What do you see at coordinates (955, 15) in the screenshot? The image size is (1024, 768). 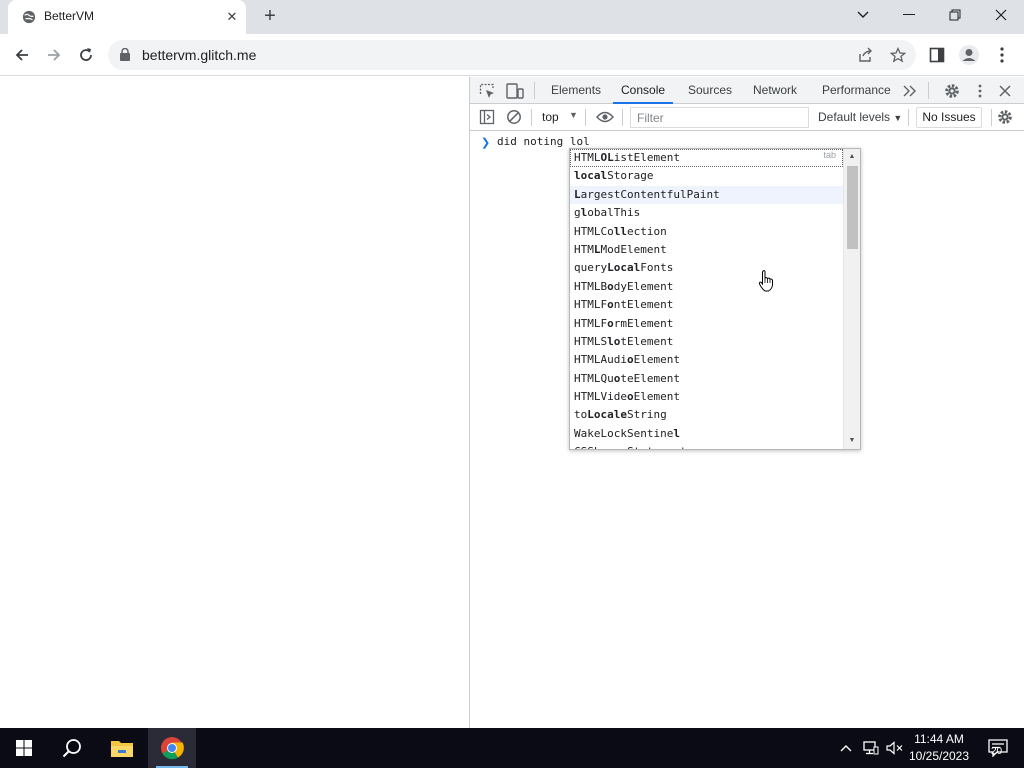 I see `restore-button` at bounding box center [955, 15].